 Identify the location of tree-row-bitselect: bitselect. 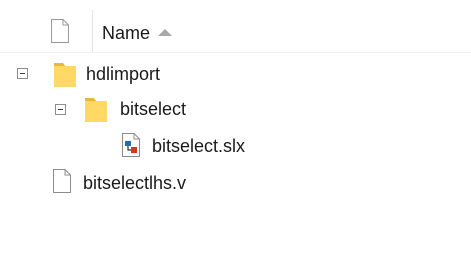
(235, 112).